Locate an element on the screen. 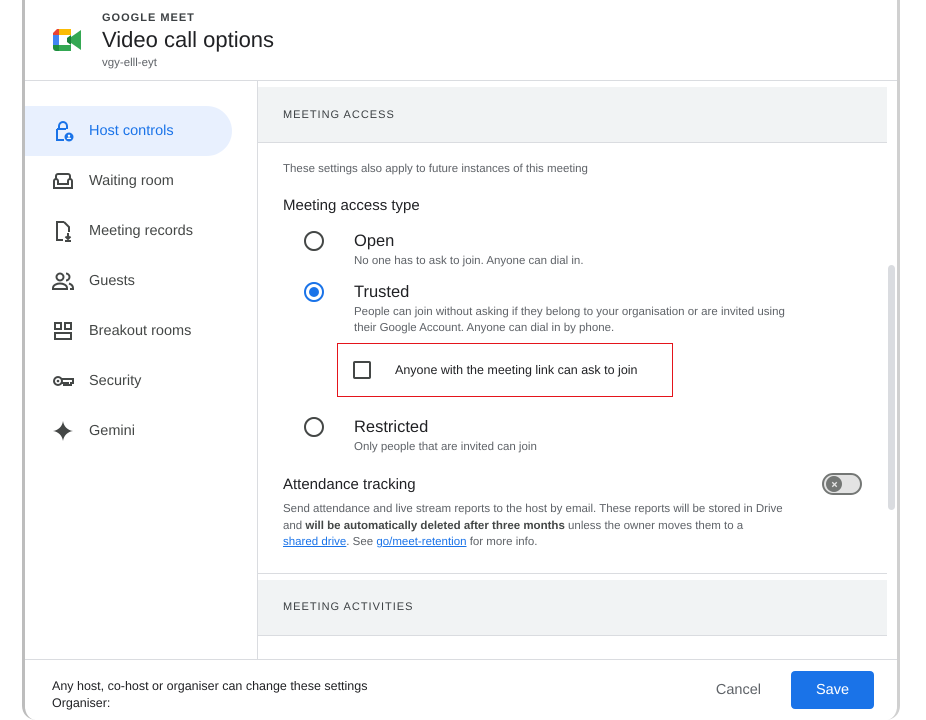 The height and width of the screenshot is (720, 926). link: shared drive is located at coordinates (314, 542).